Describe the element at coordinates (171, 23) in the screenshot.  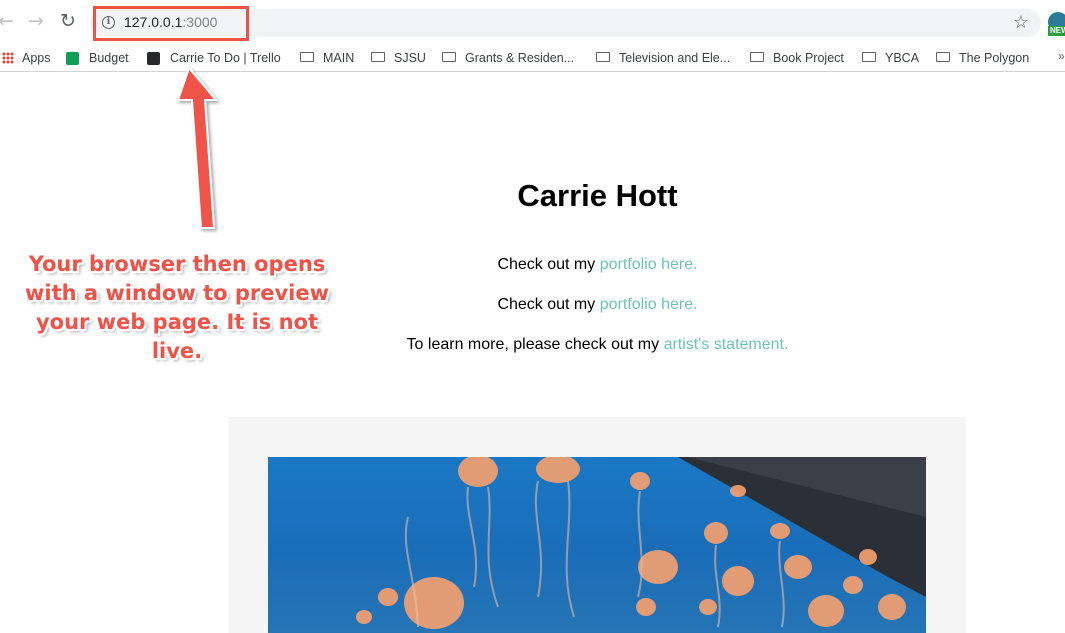
I see `url-highlight-box` at that location.